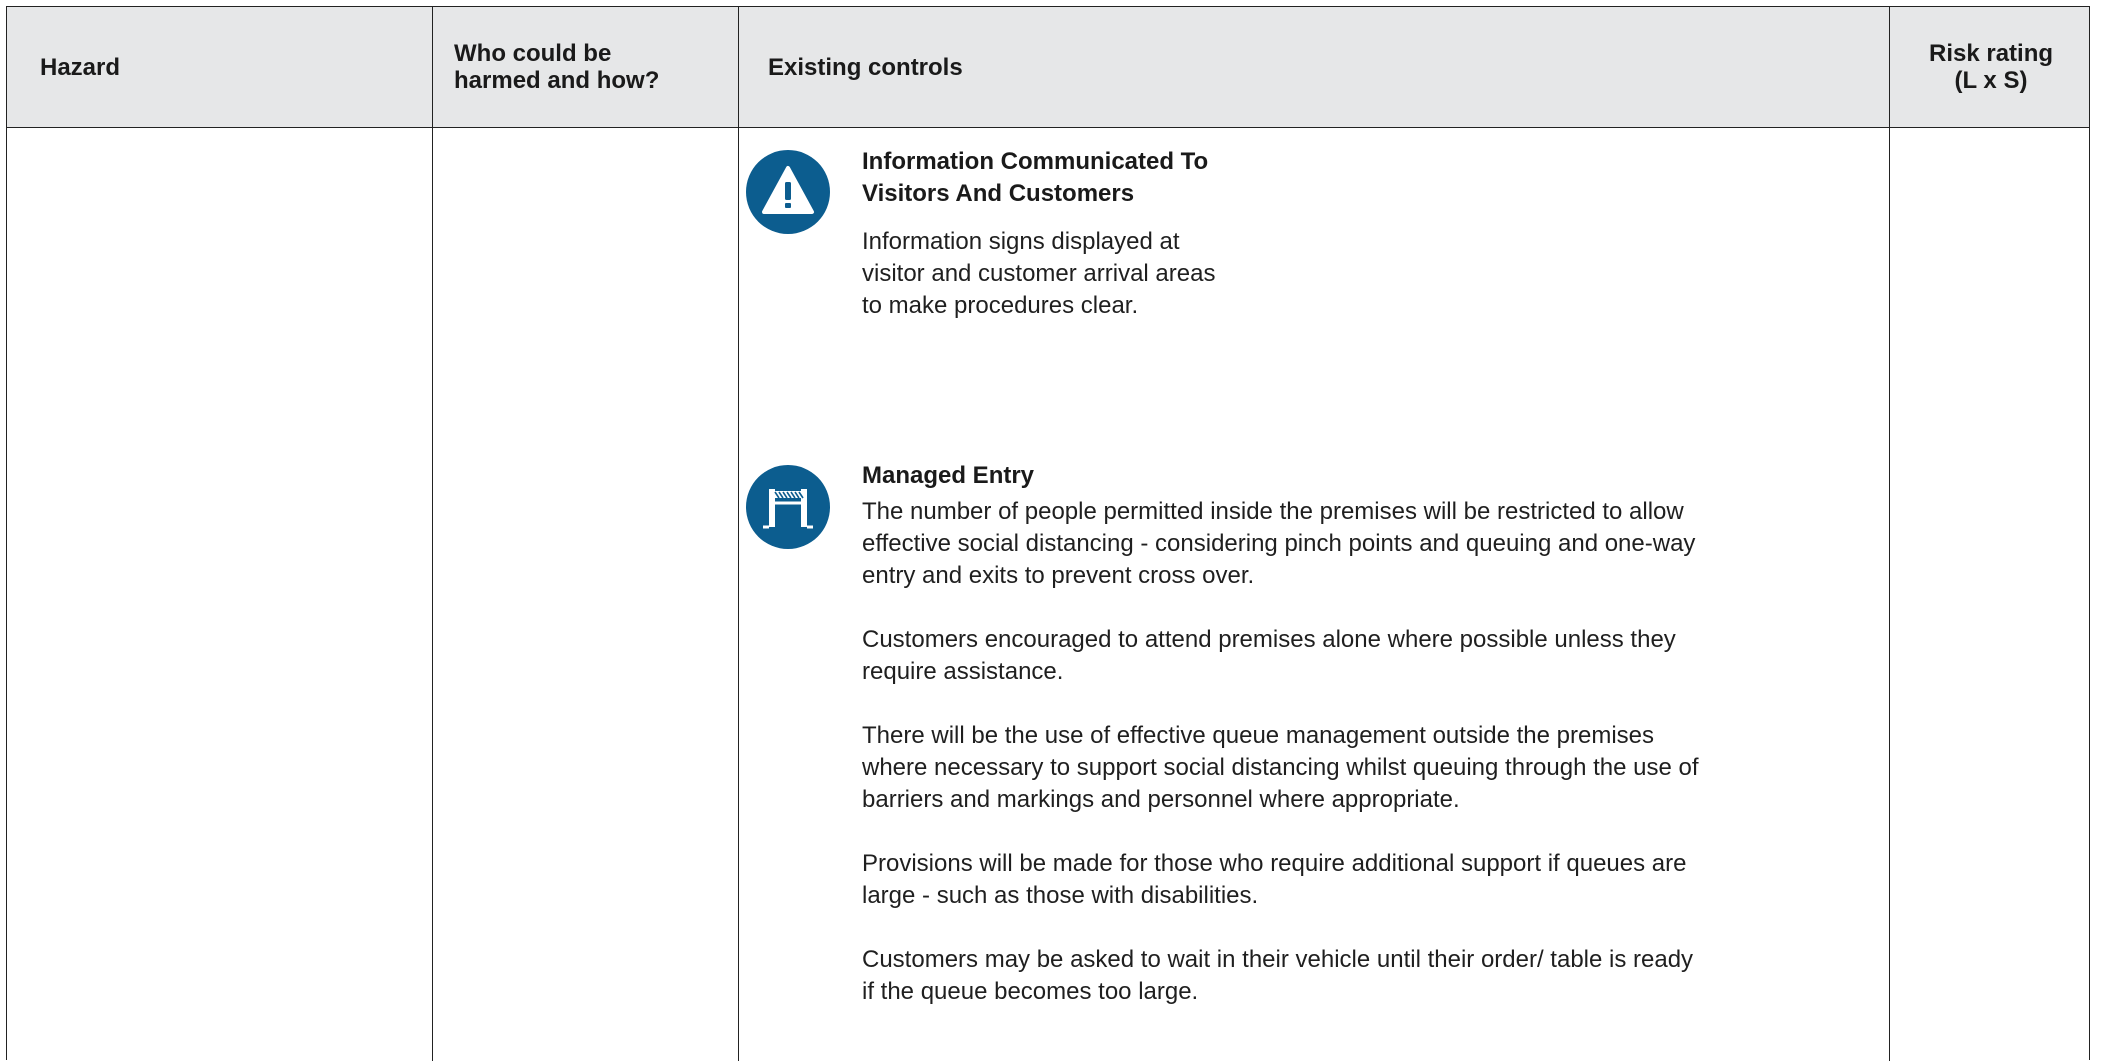 The height and width of the screenshot is (1061, 2104). Describe the element at coordinates (865, 67) in the screenshot. I see `header-existing-controls: Existing controls` at that location.